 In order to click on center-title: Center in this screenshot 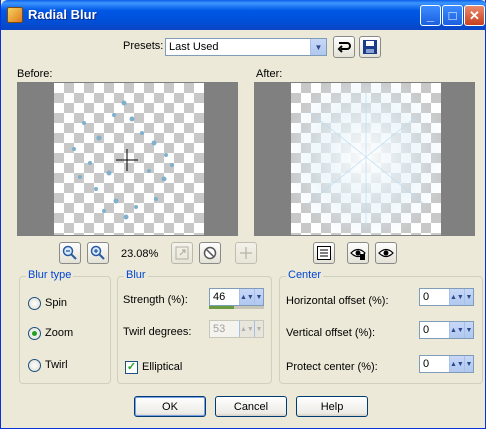, I will do `click(305, 275)`.